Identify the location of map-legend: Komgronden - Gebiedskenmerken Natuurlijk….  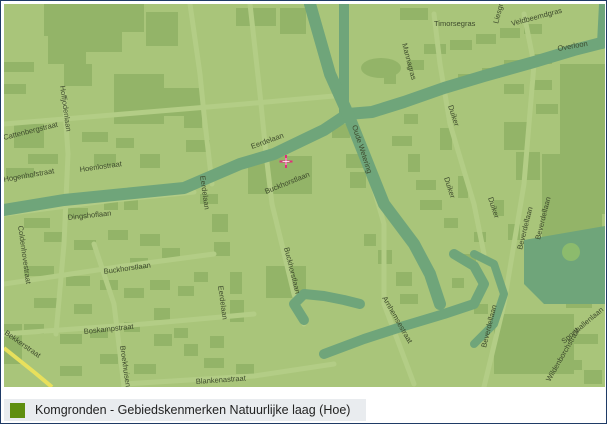
(185, 410).